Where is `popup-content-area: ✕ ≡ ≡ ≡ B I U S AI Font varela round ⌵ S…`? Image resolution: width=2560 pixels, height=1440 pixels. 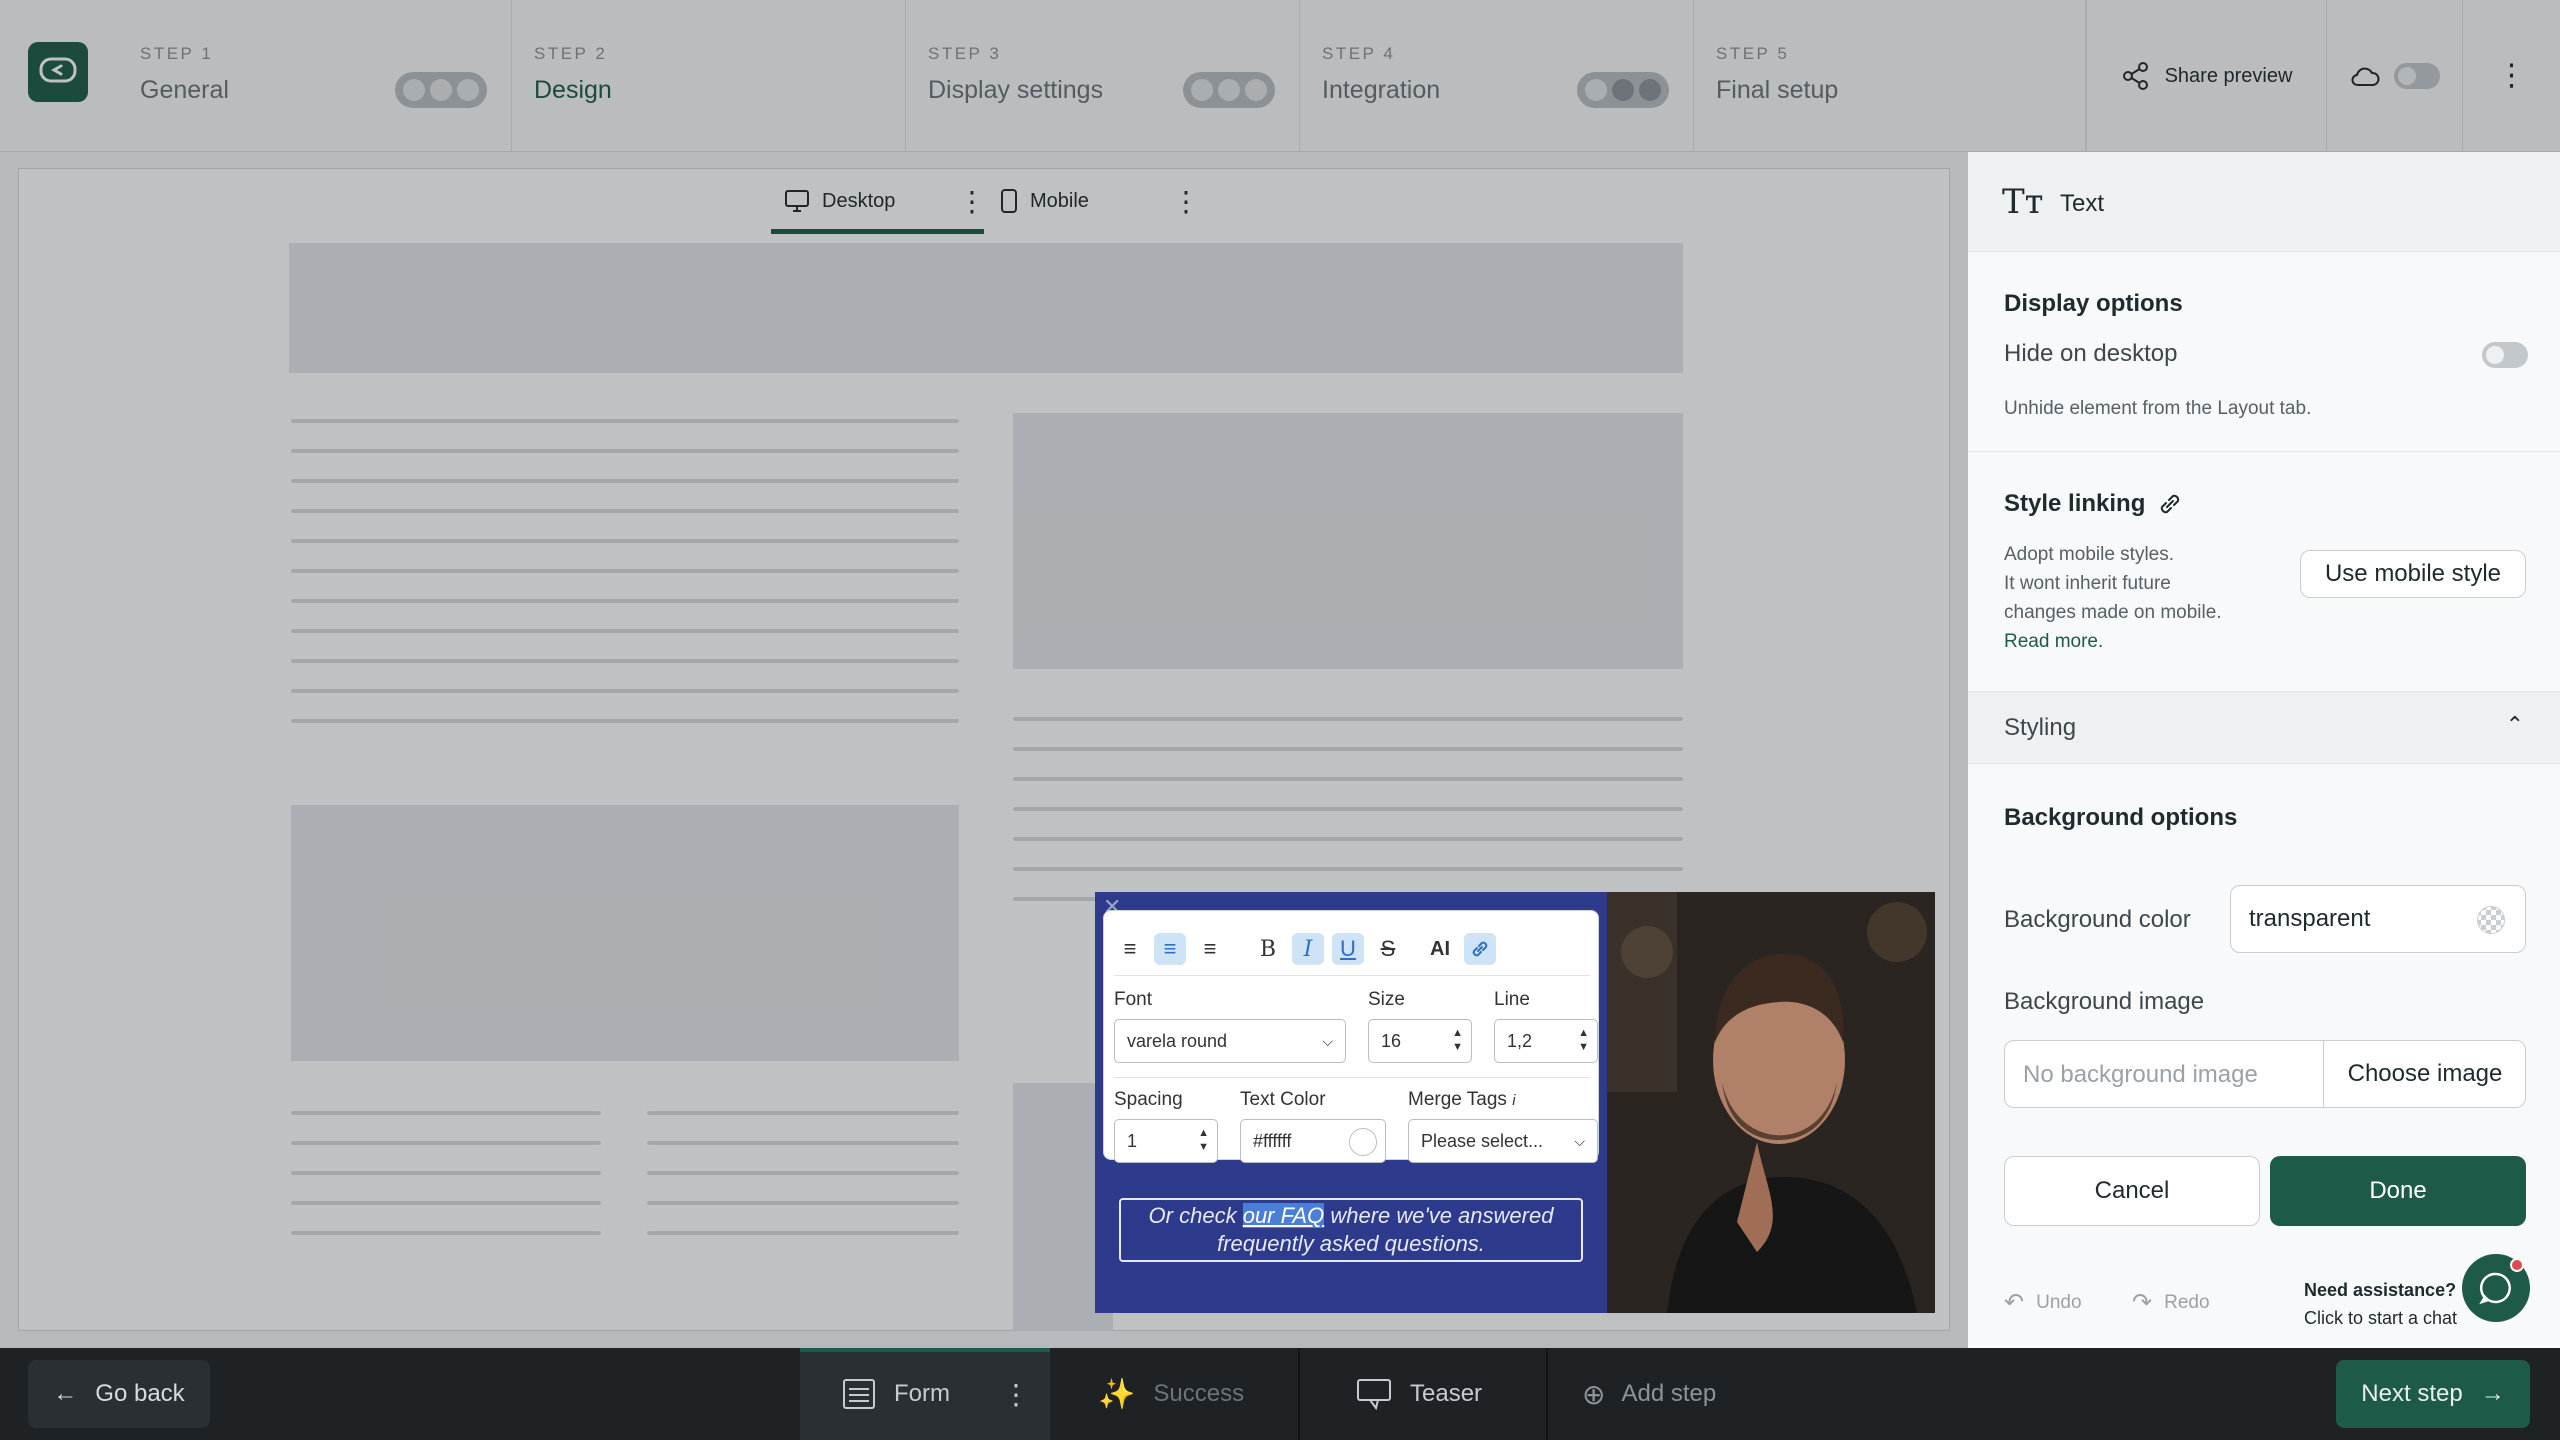
popup-content-area: ✕ ≡ ≡ ≡ B I U S AI Font varela round ⌵ S… is located at coordinates (1351, 1102).